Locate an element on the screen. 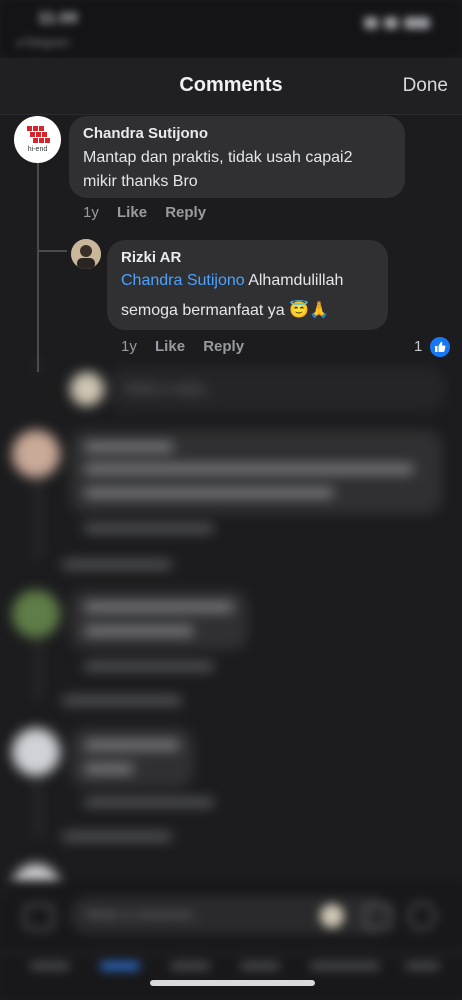 The width and height of the screenshot is (462, 1000). sticker-icon is located at coordinates (422, 916).